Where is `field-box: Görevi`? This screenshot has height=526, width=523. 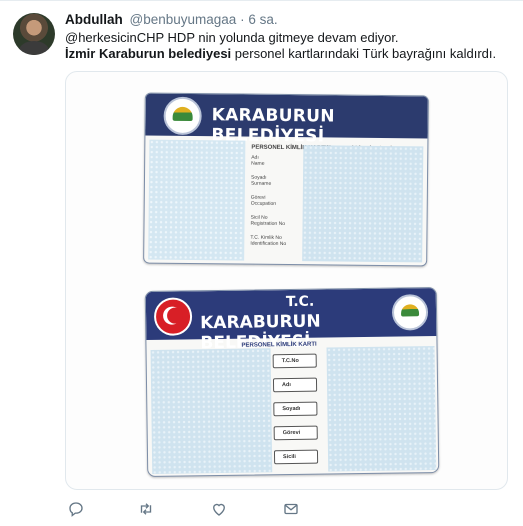
field-box: Görevi is located at coordinates (295, 433).